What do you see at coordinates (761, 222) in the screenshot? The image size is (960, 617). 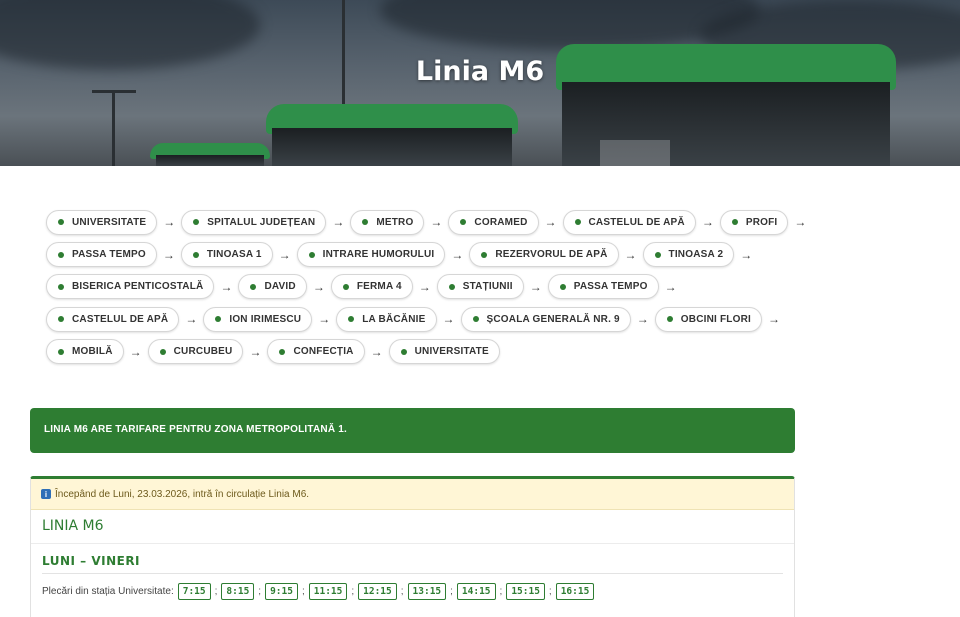 I see `stop-label: PROFI` at bounding box center [761, 222].